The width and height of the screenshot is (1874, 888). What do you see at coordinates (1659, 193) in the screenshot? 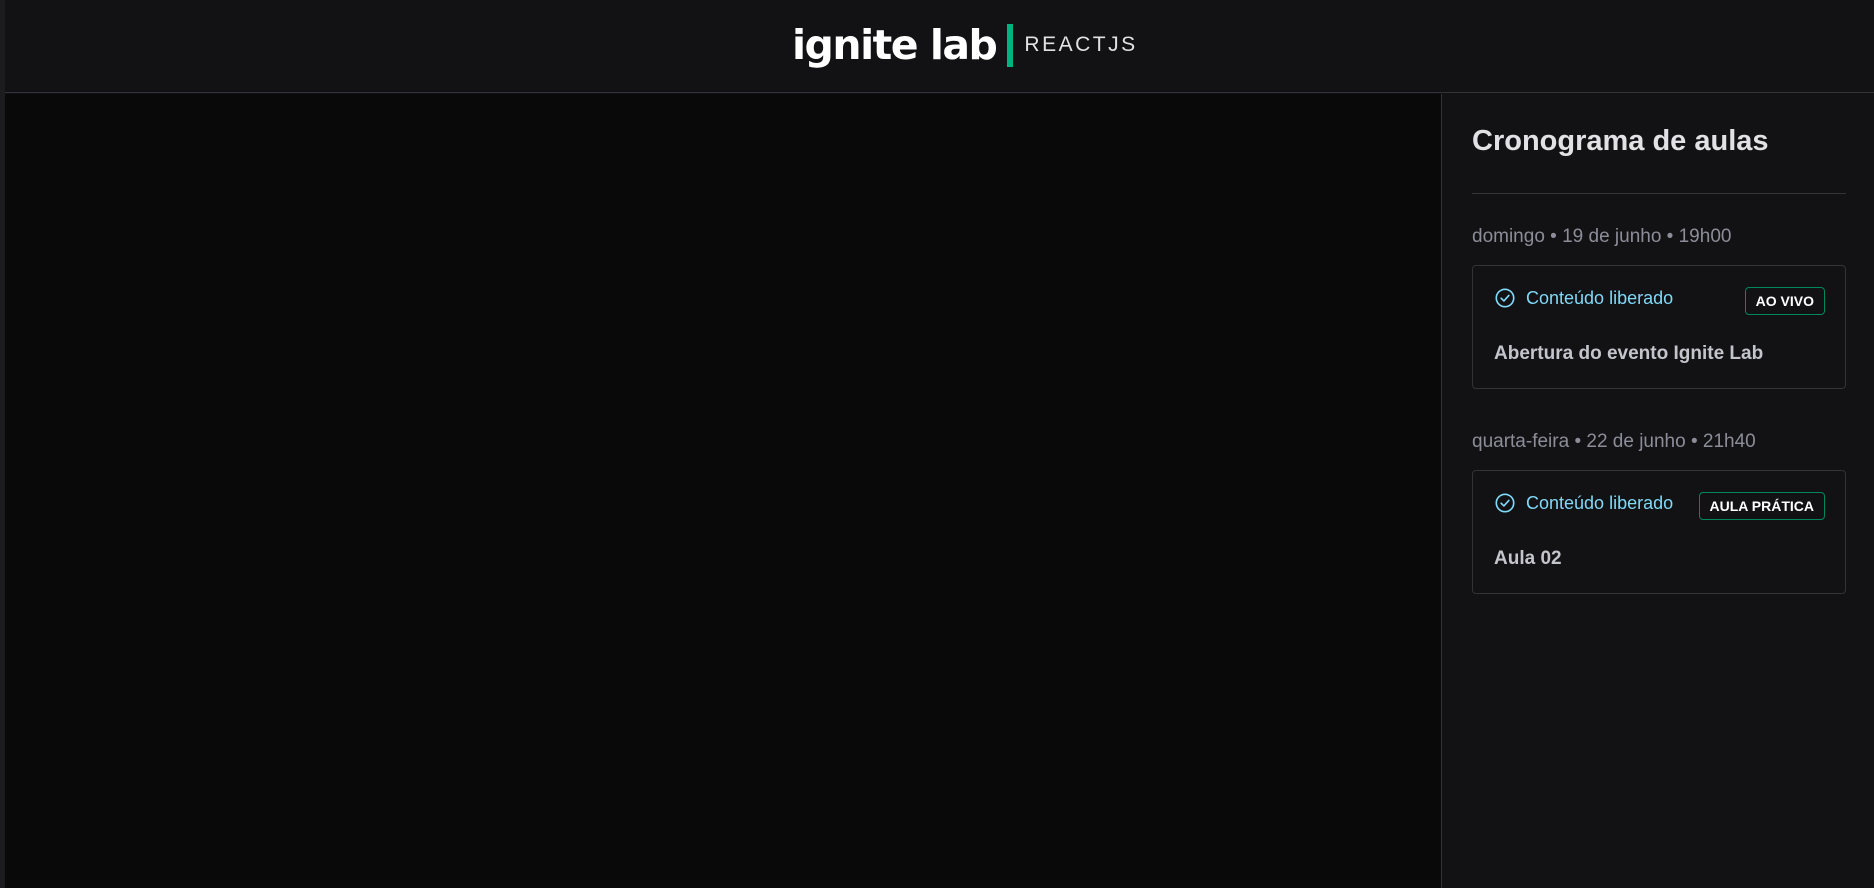
I see `sidebar-divider` at bounding box center [1659, 193].